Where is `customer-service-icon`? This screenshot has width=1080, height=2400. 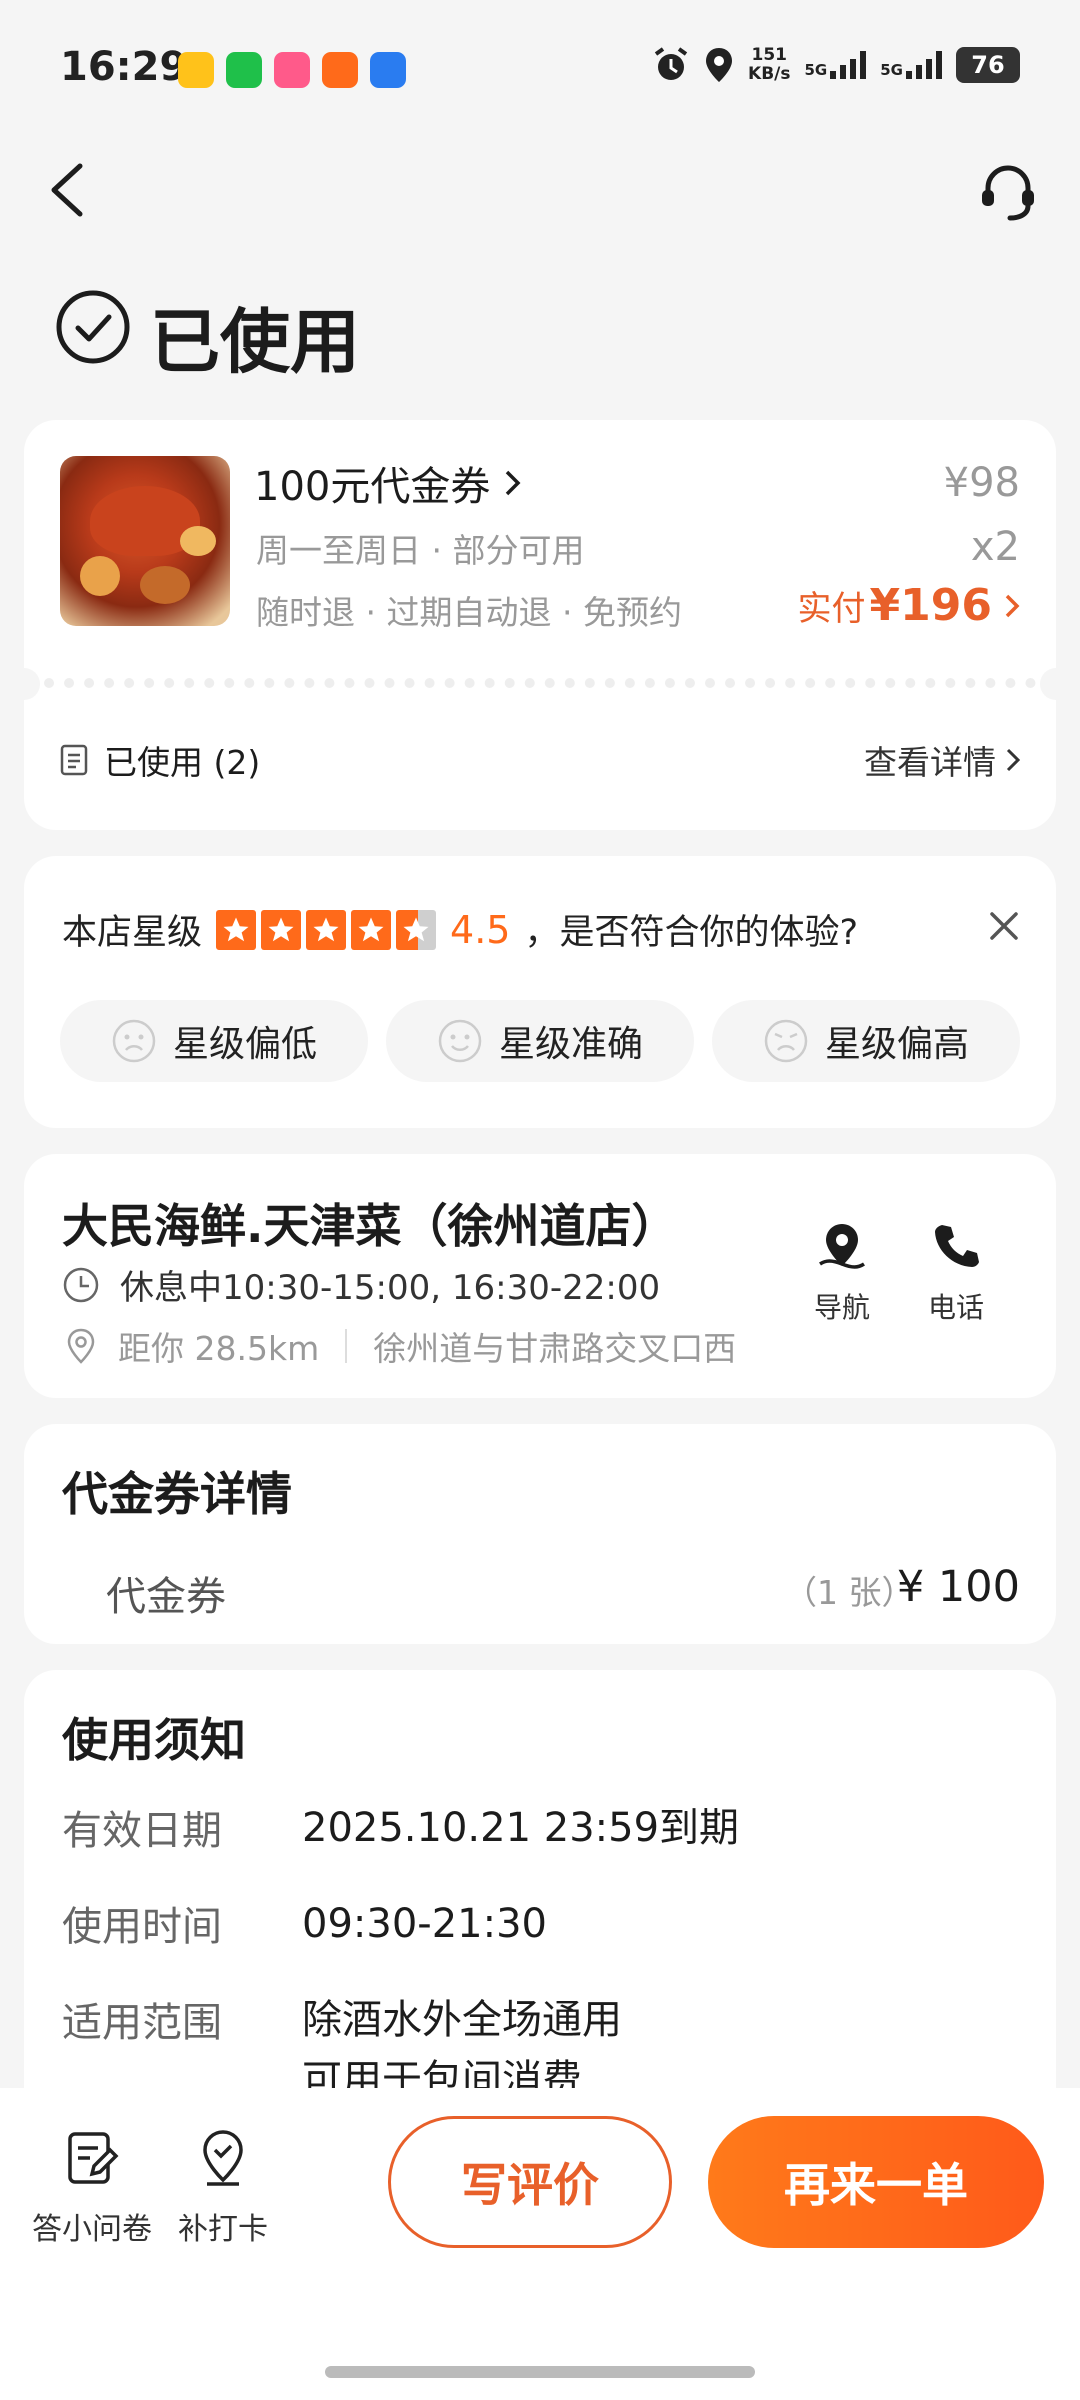 customer-service-icon is located at coordinates (1008, 192).